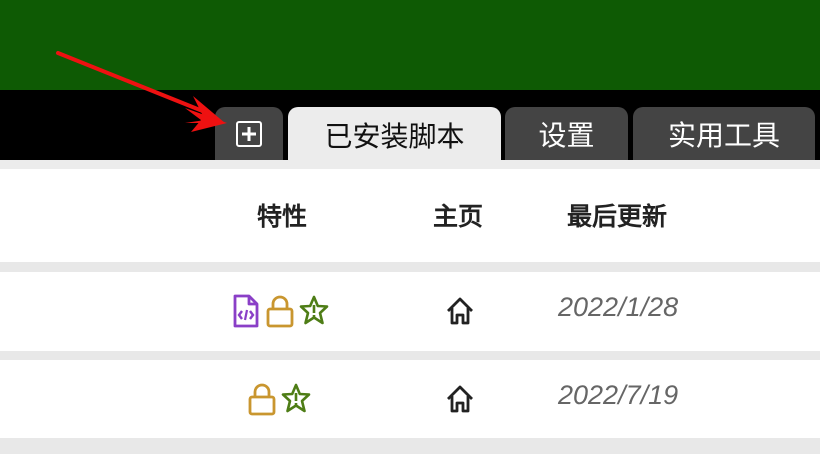  Describe the element at coordinates (724, 133) in the screenshot. I see `tab-utilities: 实用工具` at that location.